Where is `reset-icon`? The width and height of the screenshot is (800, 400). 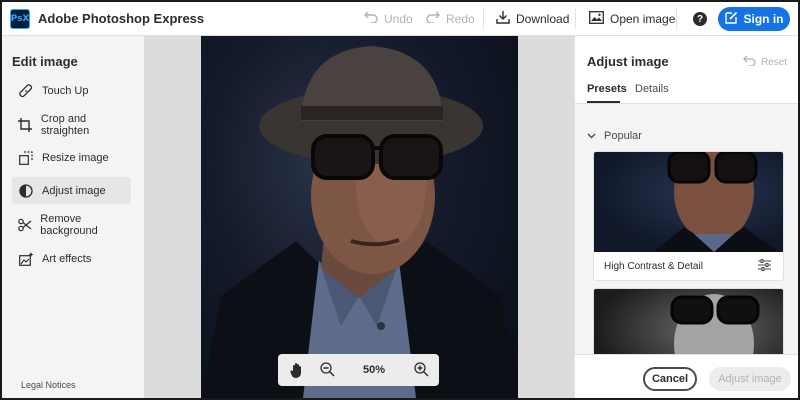 reset-icon is located at coordinates (749, 62).